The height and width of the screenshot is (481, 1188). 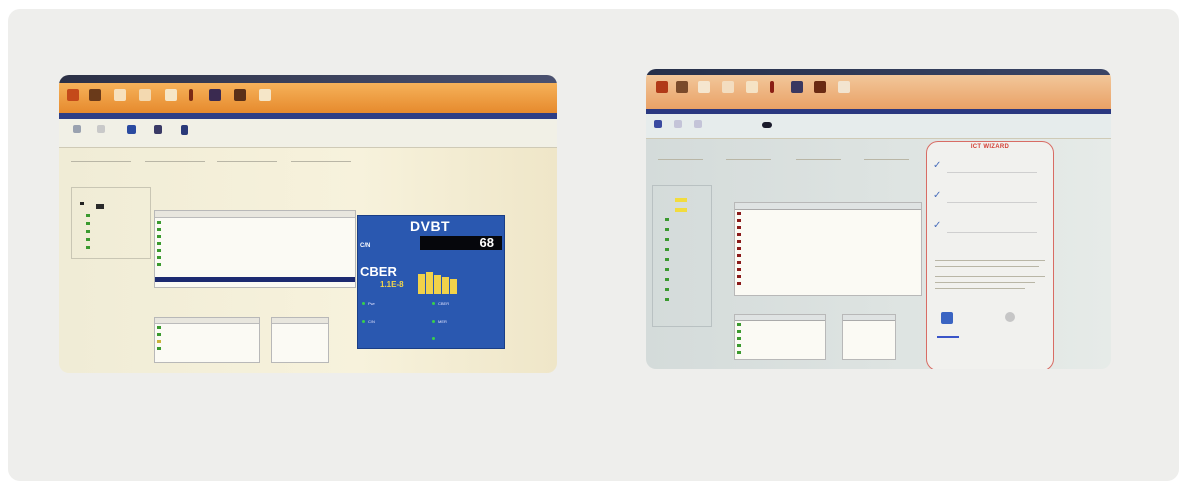 What do you see at coordinates (442, 321) in the screenshot?
I see `measure-label: MER` at bounding box center [442, 321].